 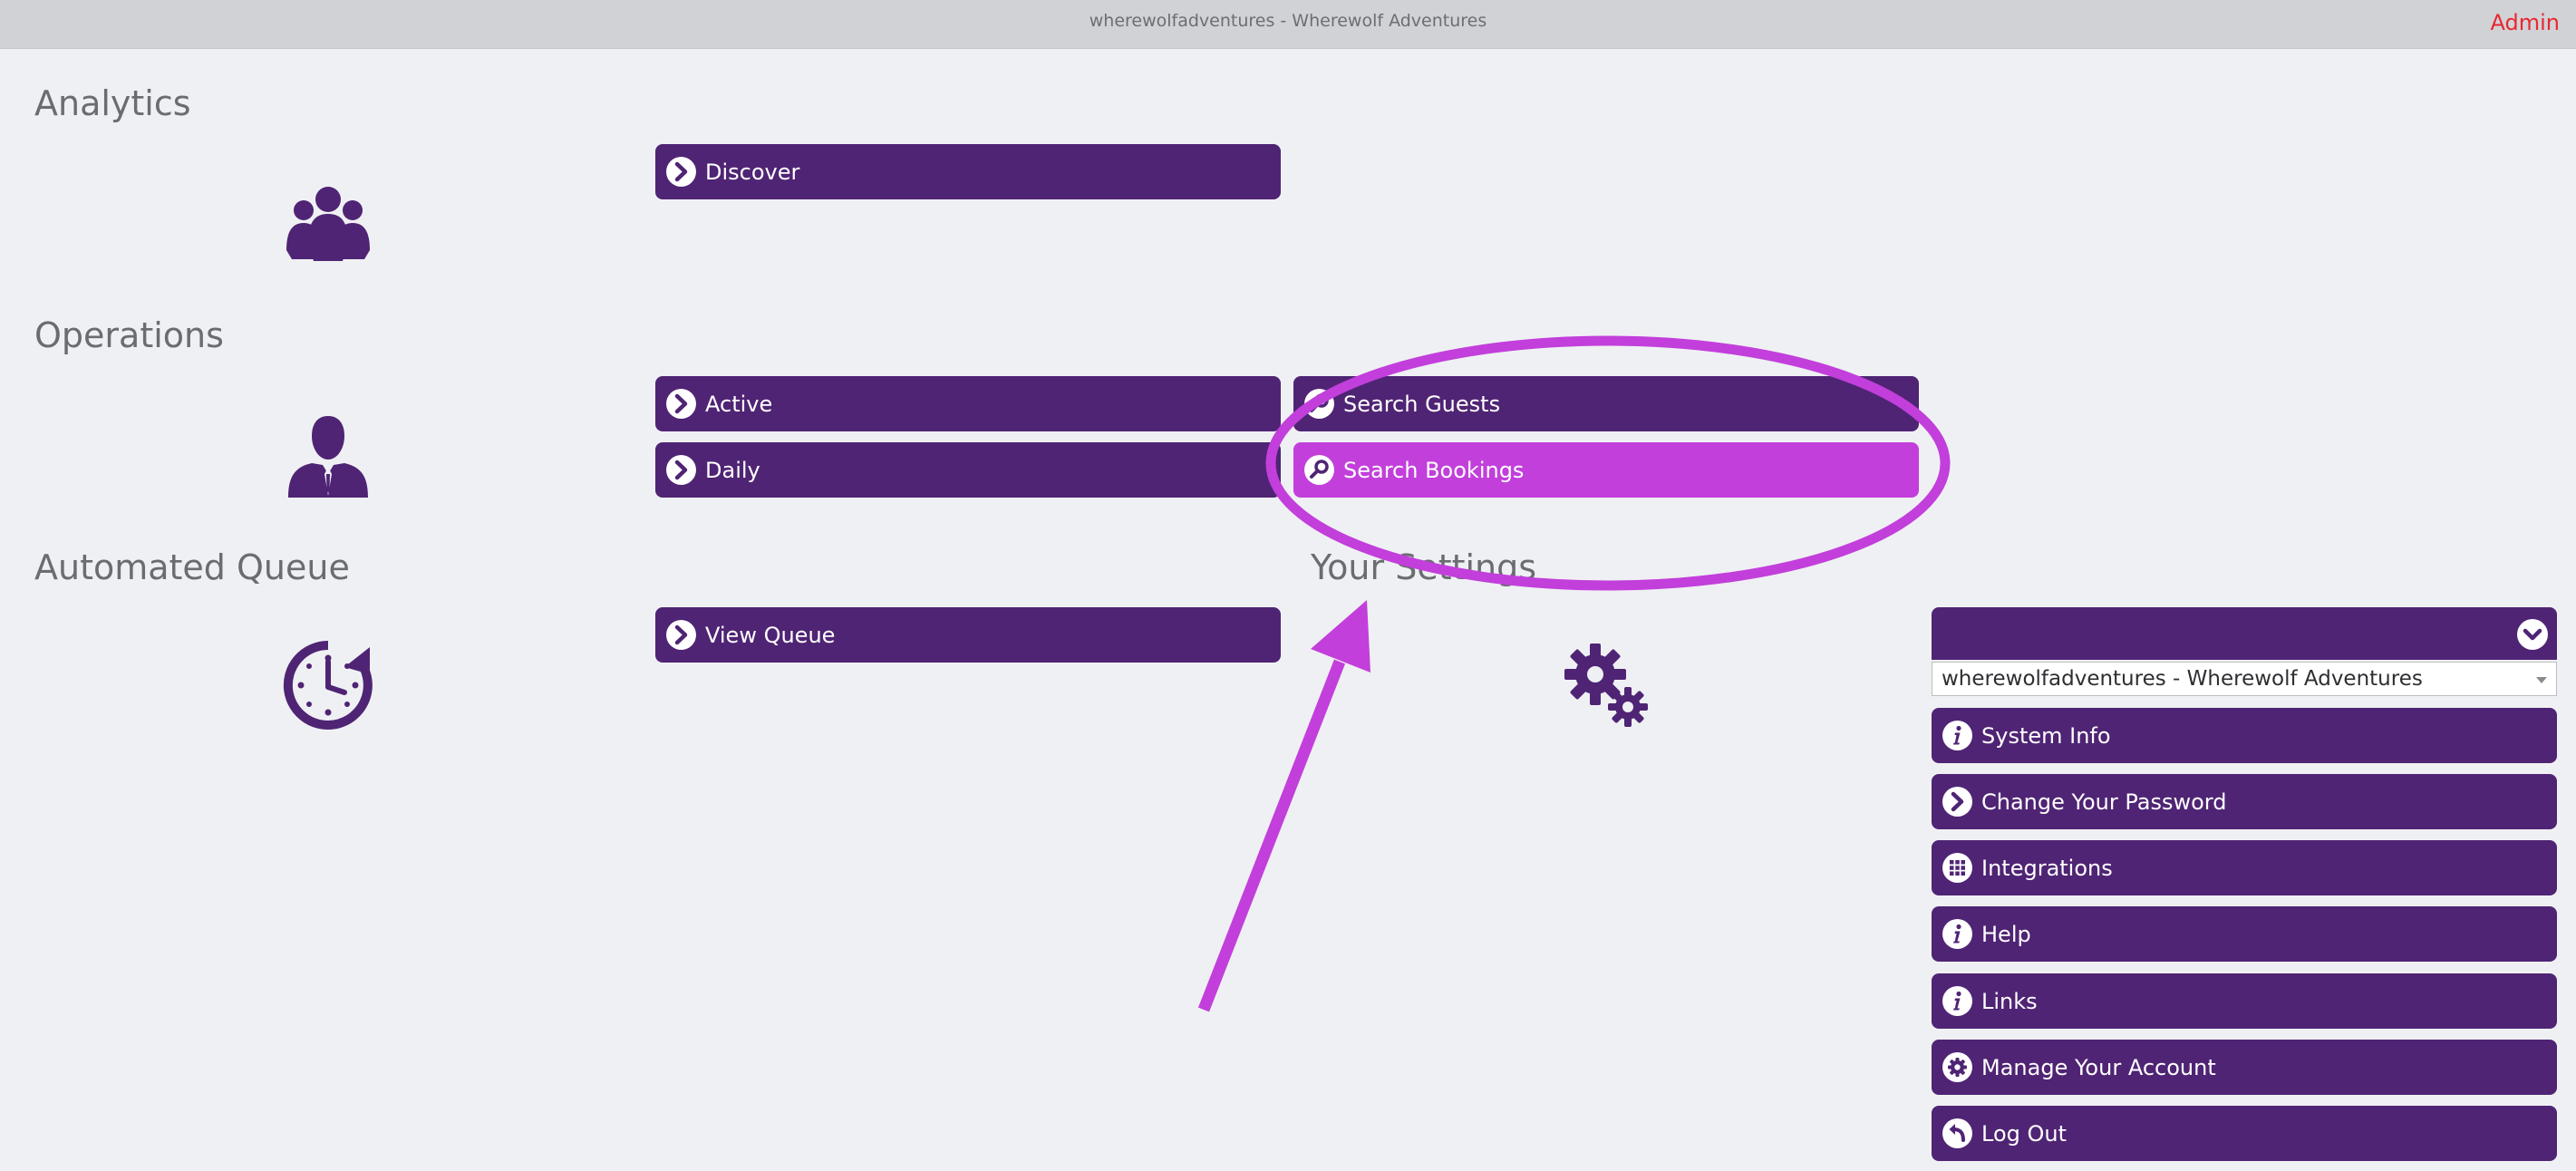 I want to click on account-dropdown-header, so click(x=2244, y=634).